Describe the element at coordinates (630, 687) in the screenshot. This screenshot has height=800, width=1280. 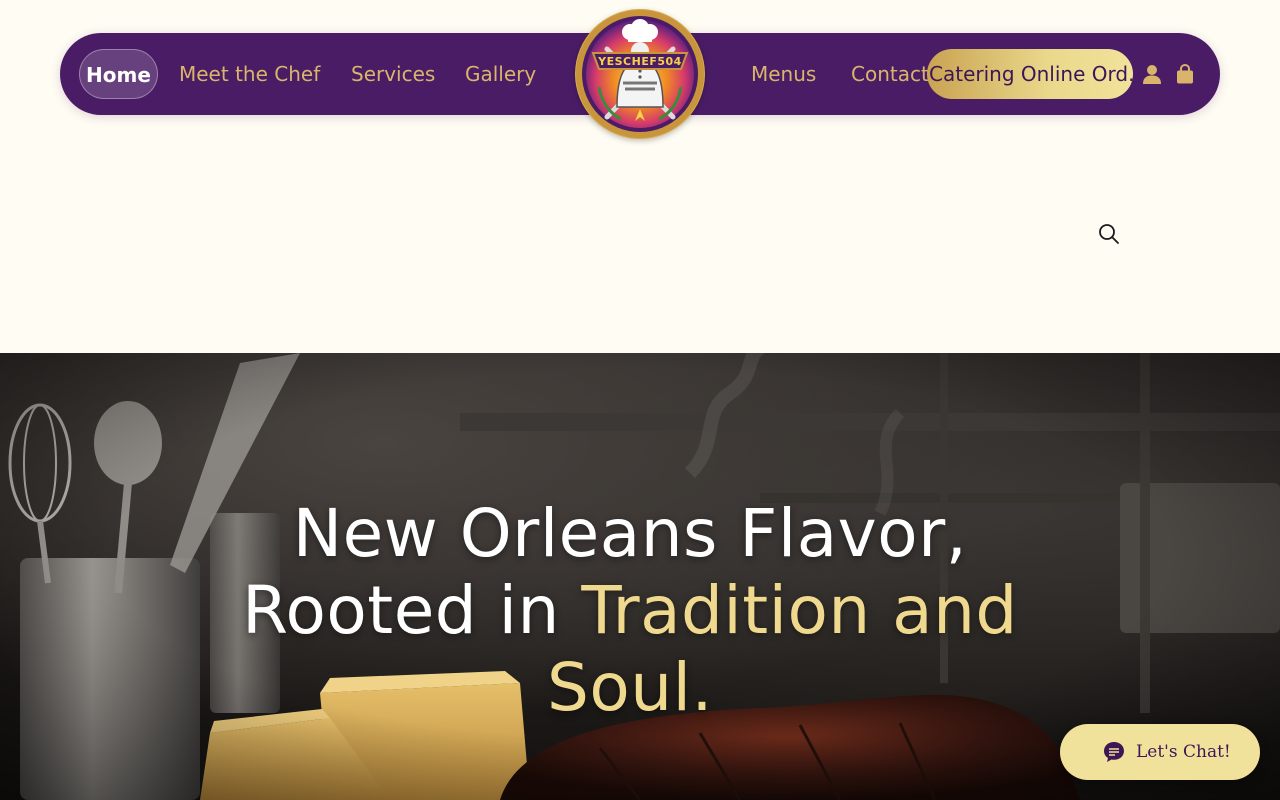
I see `hero-headline-line-3: Soul.` at that location.